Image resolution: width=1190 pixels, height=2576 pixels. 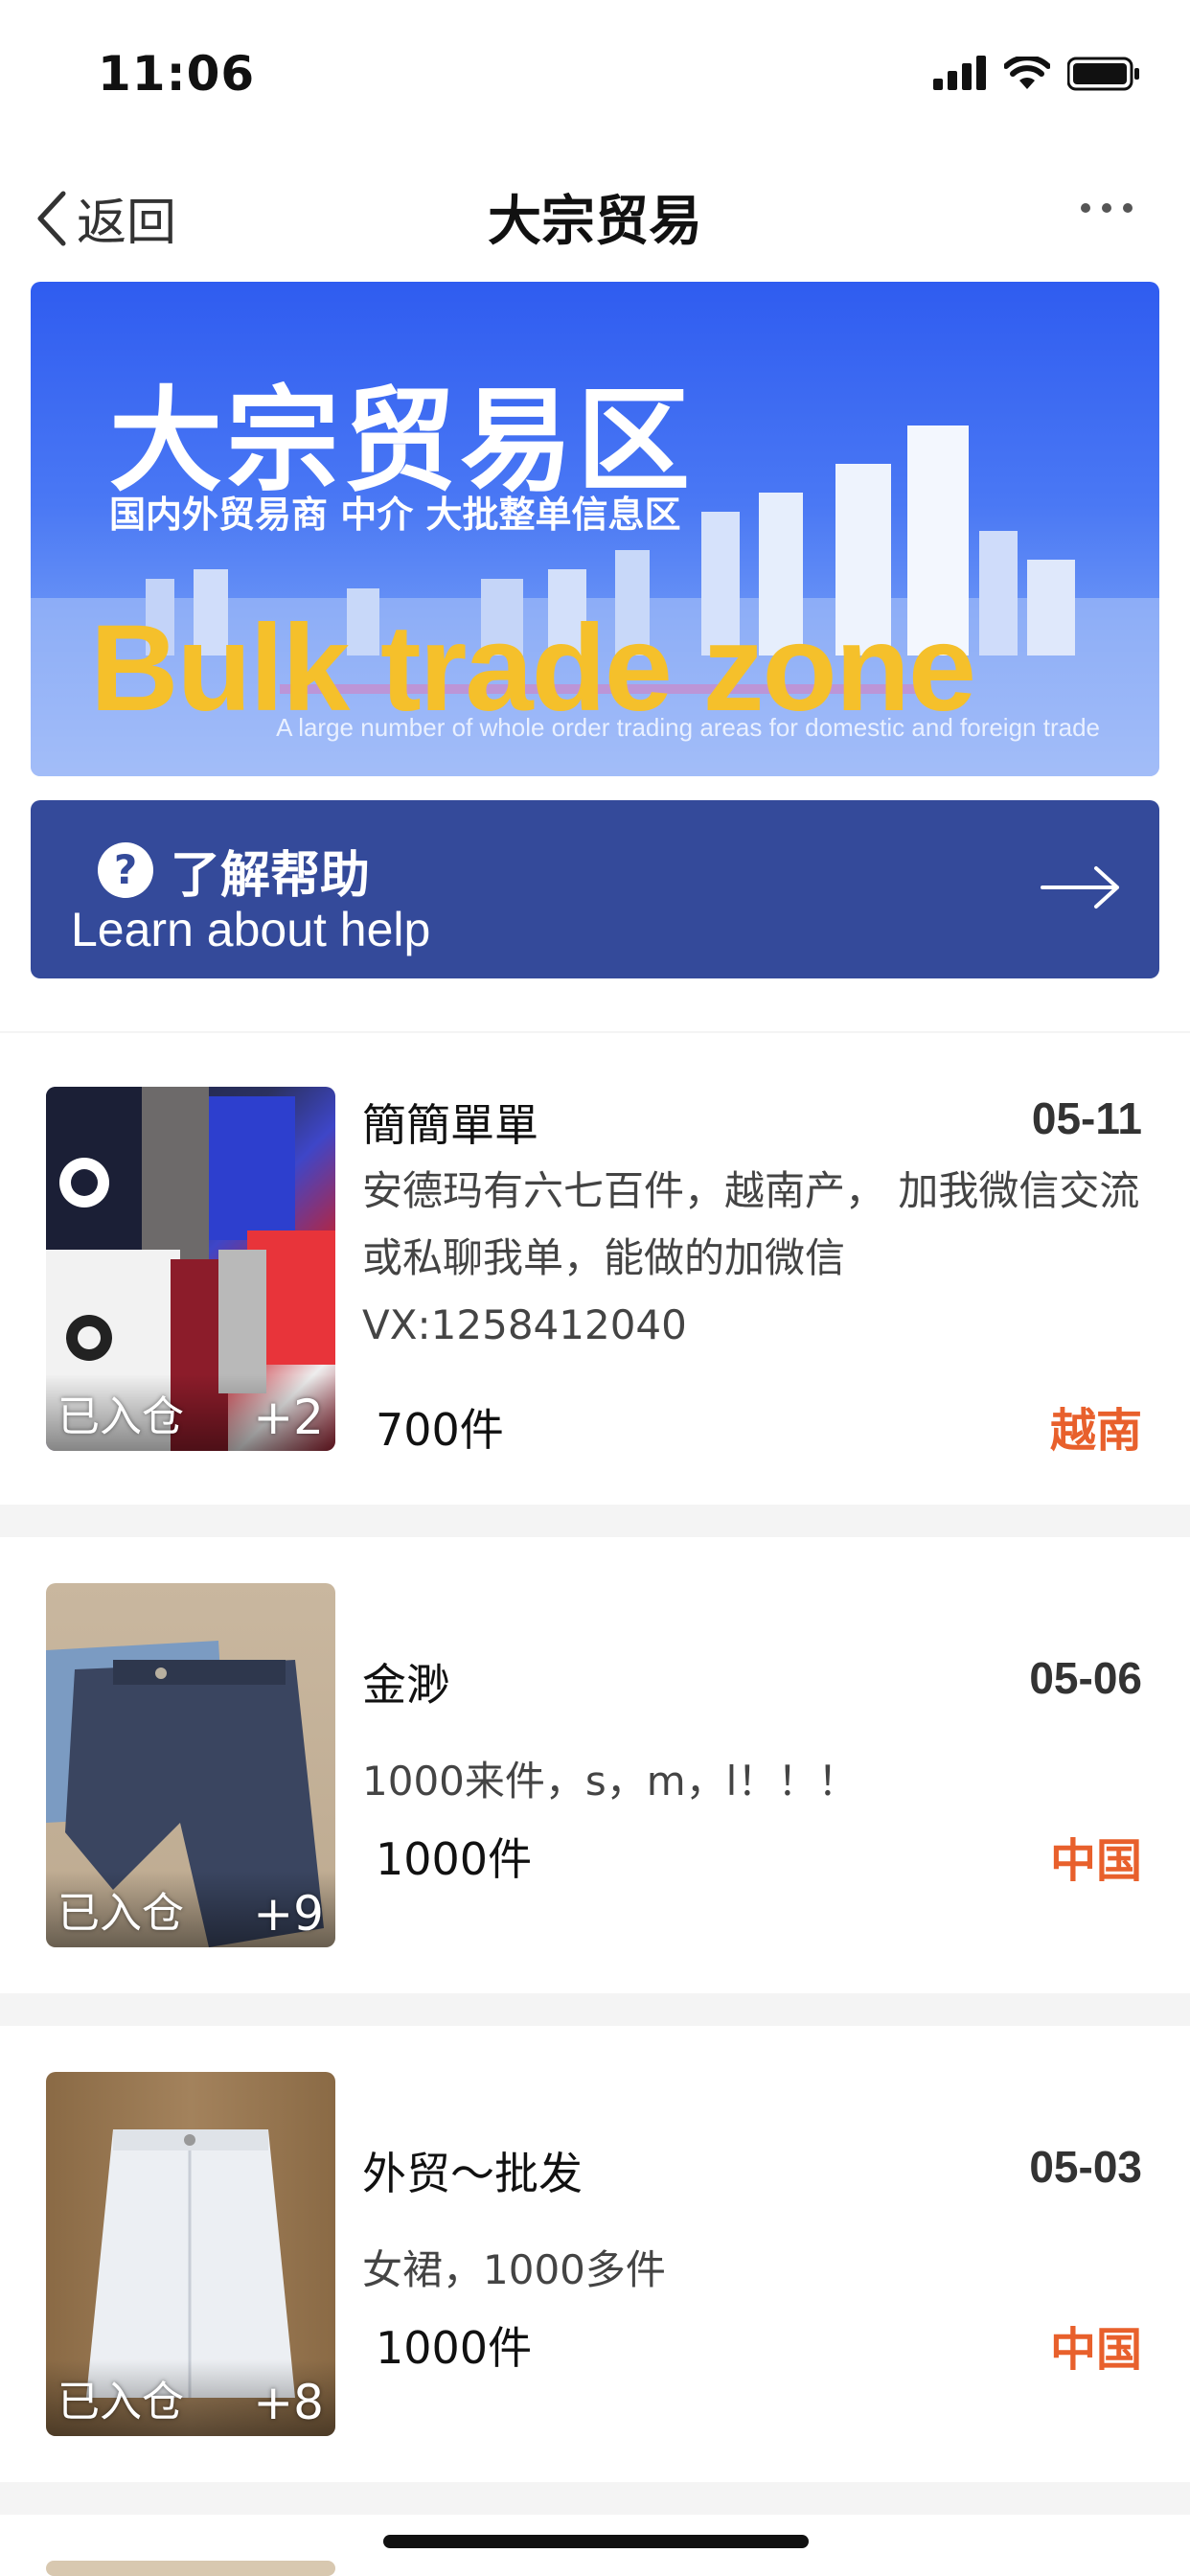 I want to click on image-count: +9, so click(x=288, y=1914).